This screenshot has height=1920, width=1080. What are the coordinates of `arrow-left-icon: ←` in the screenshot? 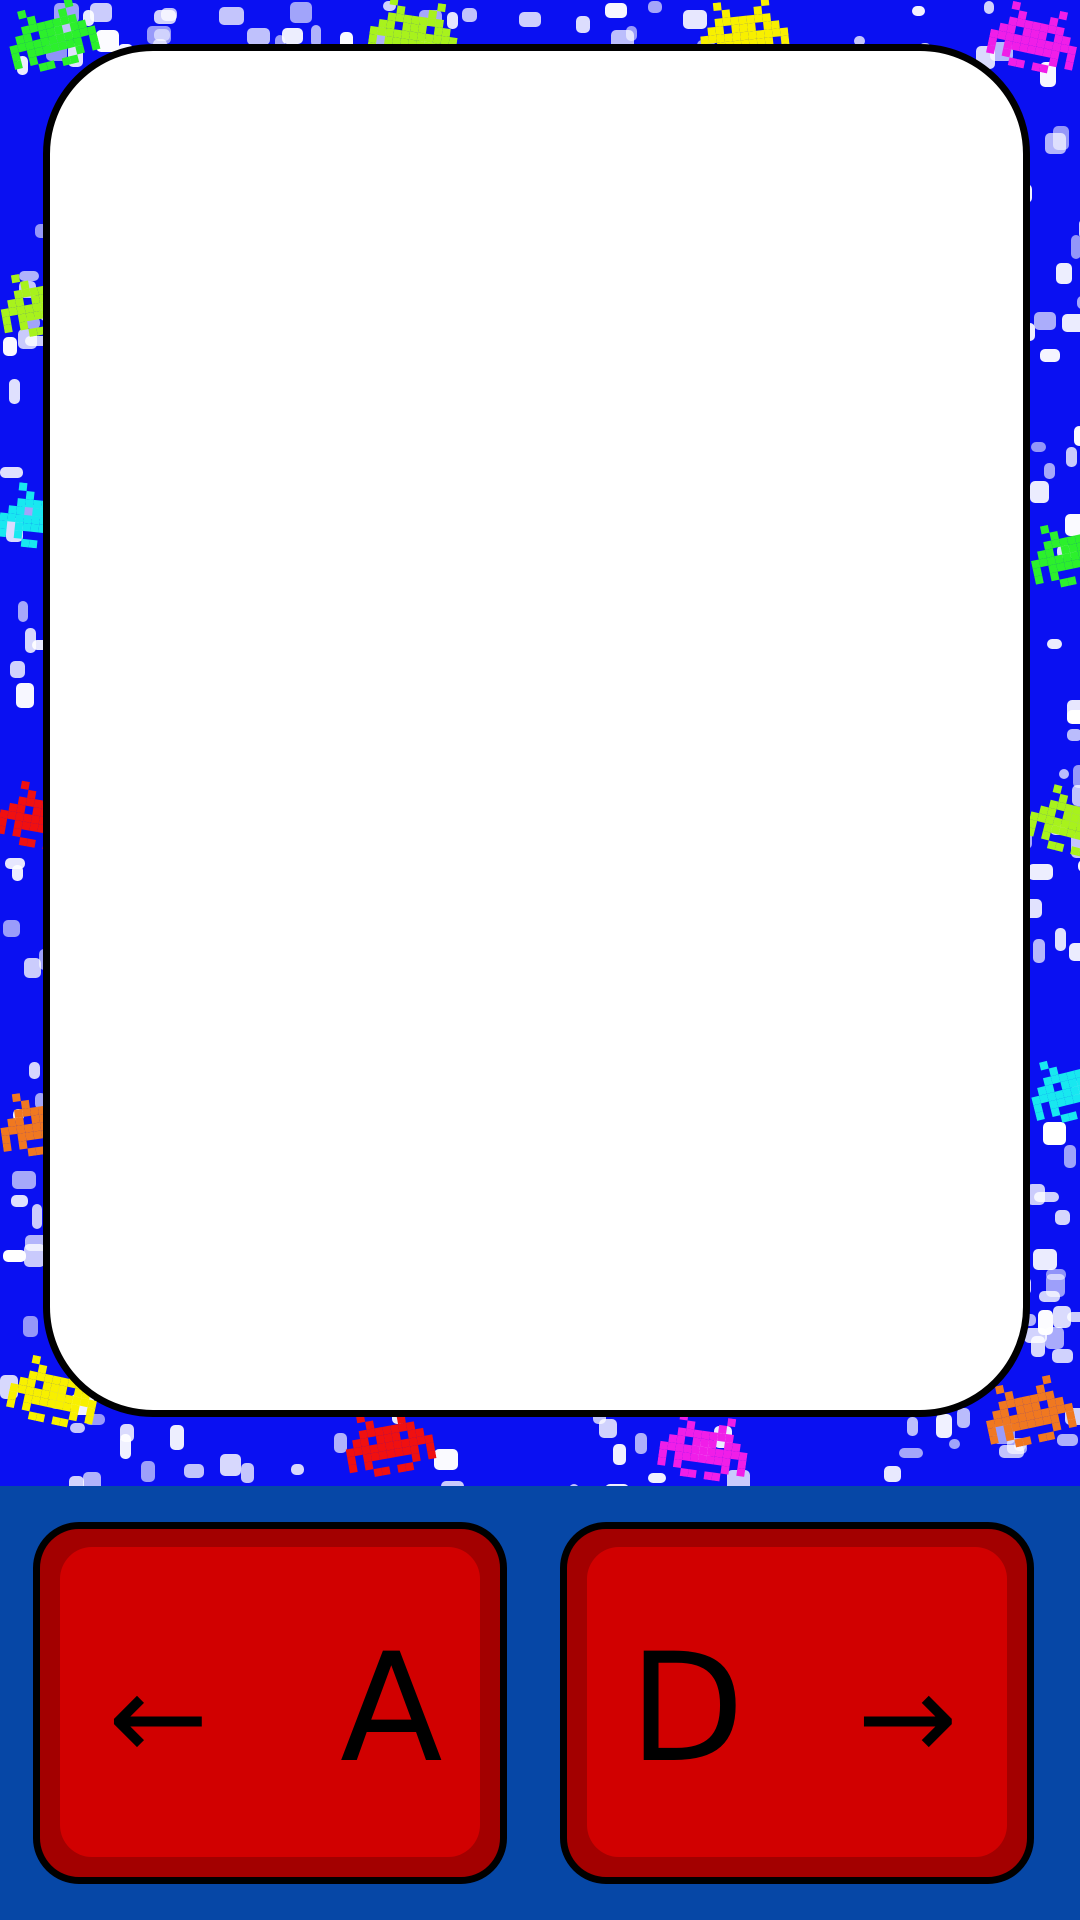 It's located at (158, 1718).